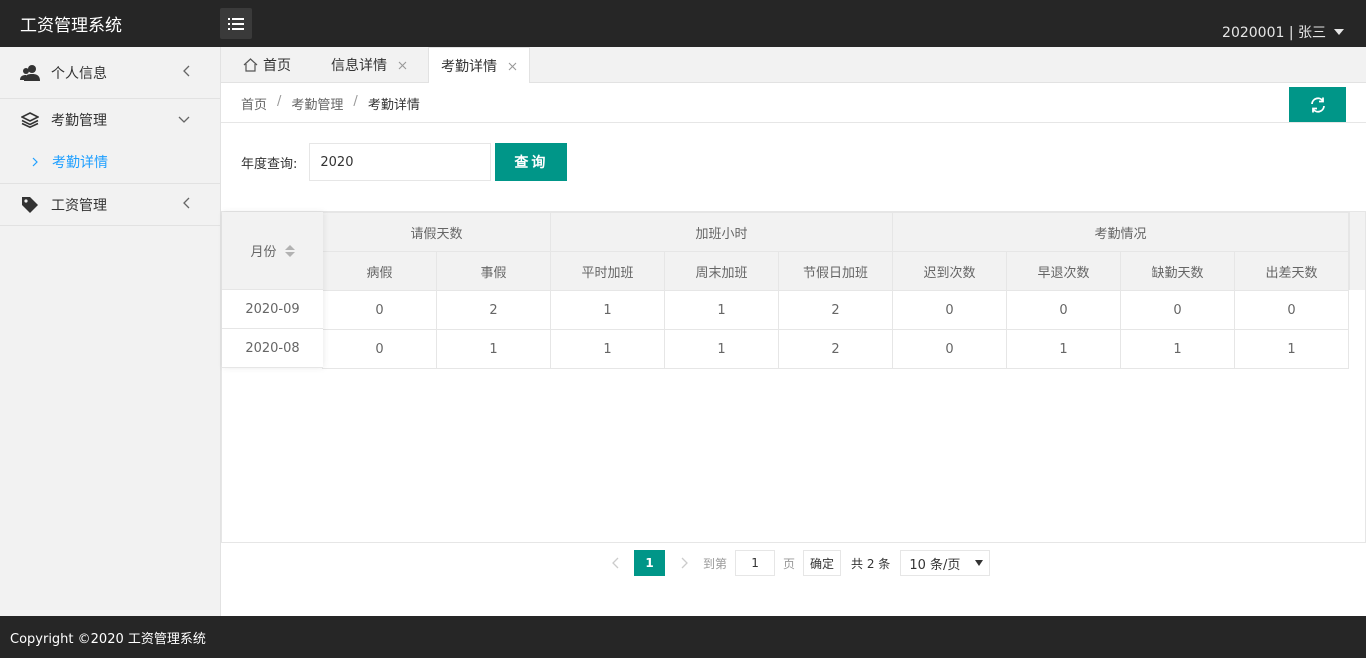 The height and width of the screenshot is (658, 1366). I want to click on total-count: 共 2 条, so click(871, 563).